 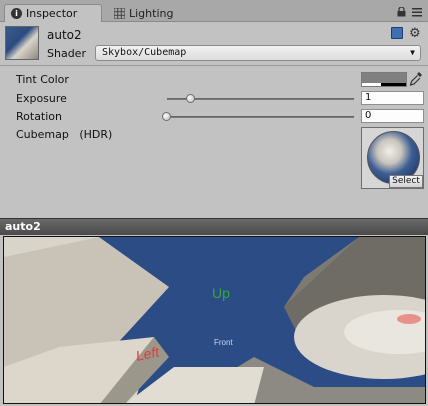 I want to click on label-front: Front, so click(x=223, y=342).